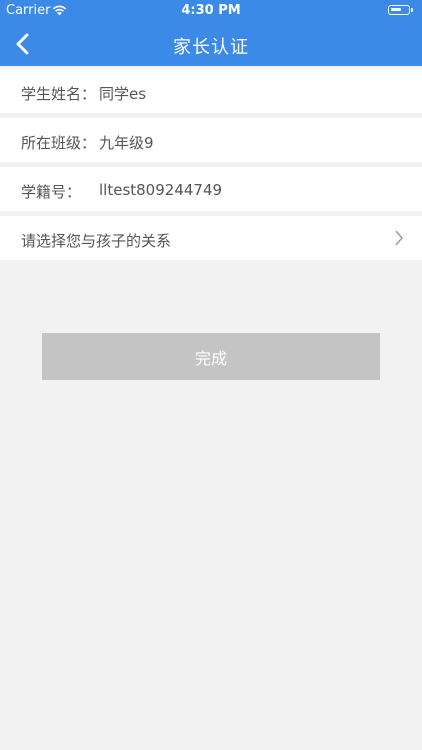  Describe the element at coordinates (211, 91) in the screenshot. I see `student-name-row: 学生姓名： 同学es` at that location.